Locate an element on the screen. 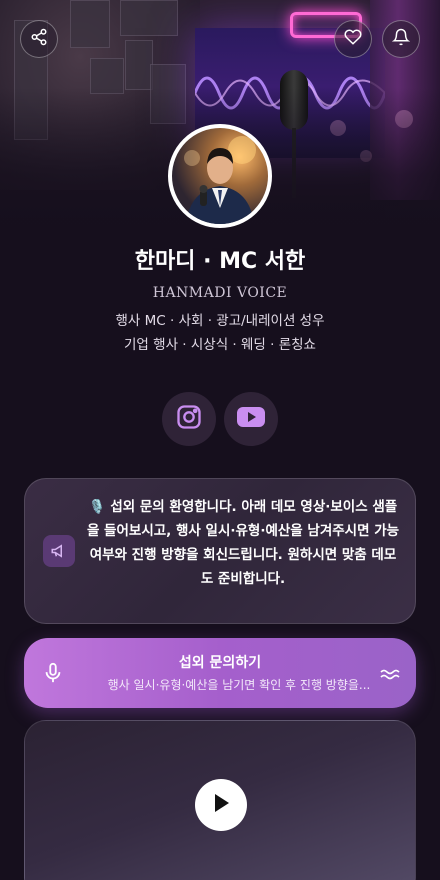  favorite-button is located at coordinates (353, 39).